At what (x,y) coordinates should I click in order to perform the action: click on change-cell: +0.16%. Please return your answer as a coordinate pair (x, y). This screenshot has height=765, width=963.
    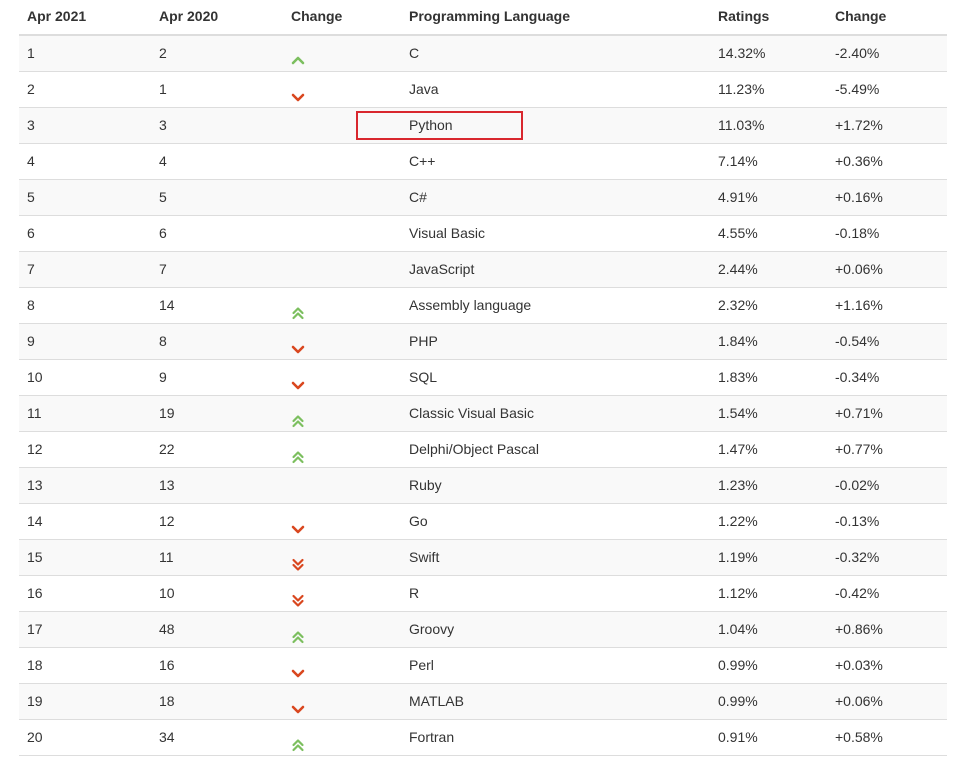
    Looking at the image, I should click on (859, 197).